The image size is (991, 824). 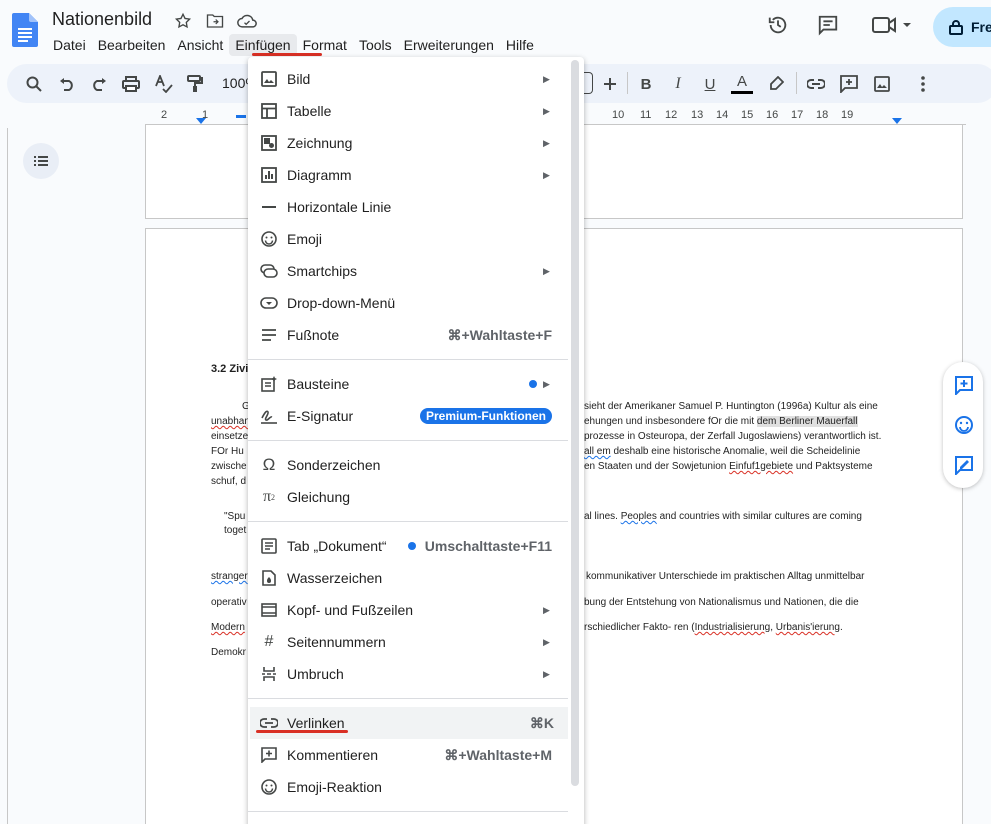 What do you see at coordinates (408, 465) in the screenshot?
I see `menu-item-sonderzeichen: Ω Sonderzeichen` at bounding box center [408, 465].